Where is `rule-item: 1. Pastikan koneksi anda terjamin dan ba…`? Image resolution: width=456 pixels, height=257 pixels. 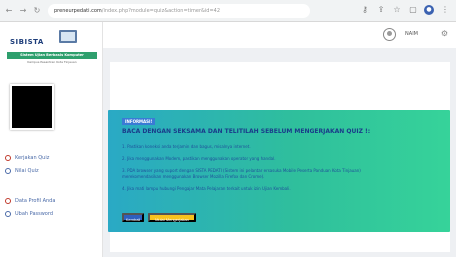 rule-item: 1. Pastikan koneksi anda terjamin dan ba… is located at coordinates (186, 146).